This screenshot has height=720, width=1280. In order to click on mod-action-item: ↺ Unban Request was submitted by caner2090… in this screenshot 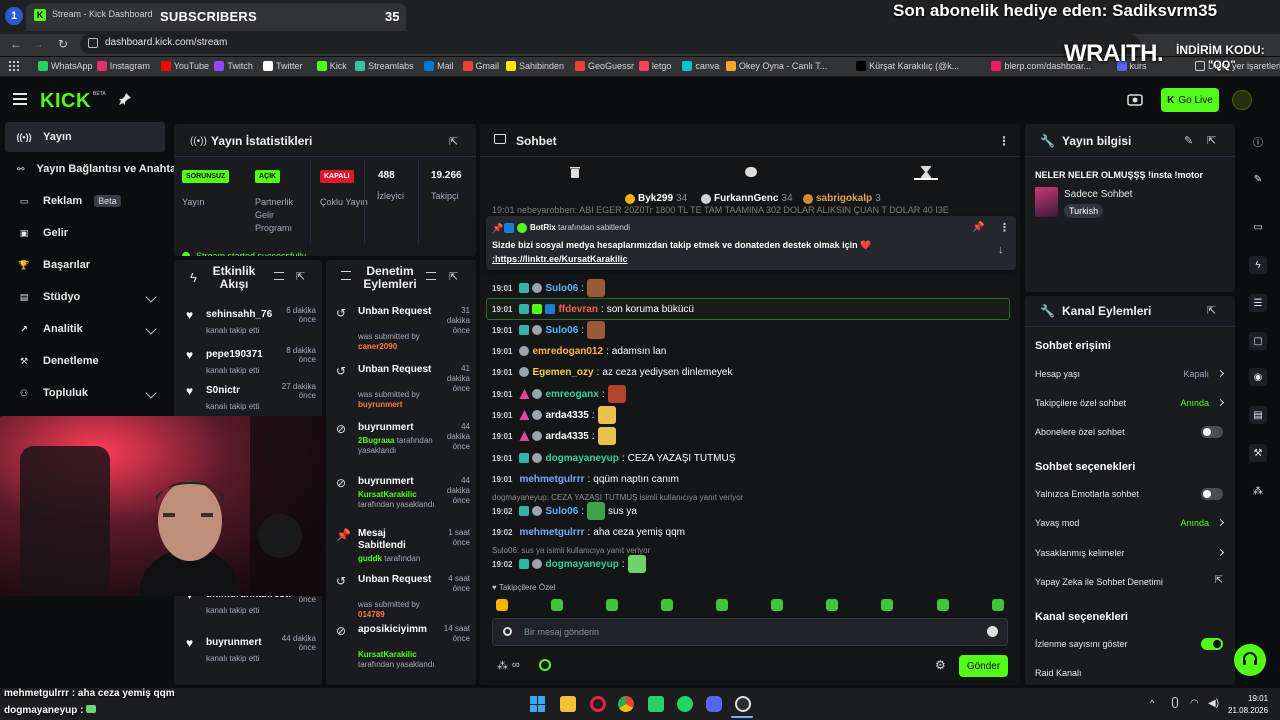, I will do `click(401, 331)`.